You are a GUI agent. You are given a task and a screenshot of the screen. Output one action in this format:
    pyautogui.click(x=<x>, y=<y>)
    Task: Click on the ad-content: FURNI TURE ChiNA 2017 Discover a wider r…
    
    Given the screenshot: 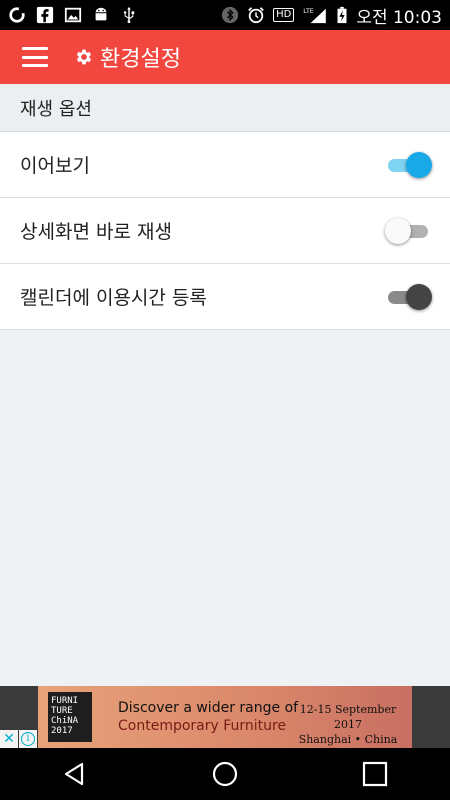 What is the action you would take?
    pyautogui.click(x=225, y=717)
    